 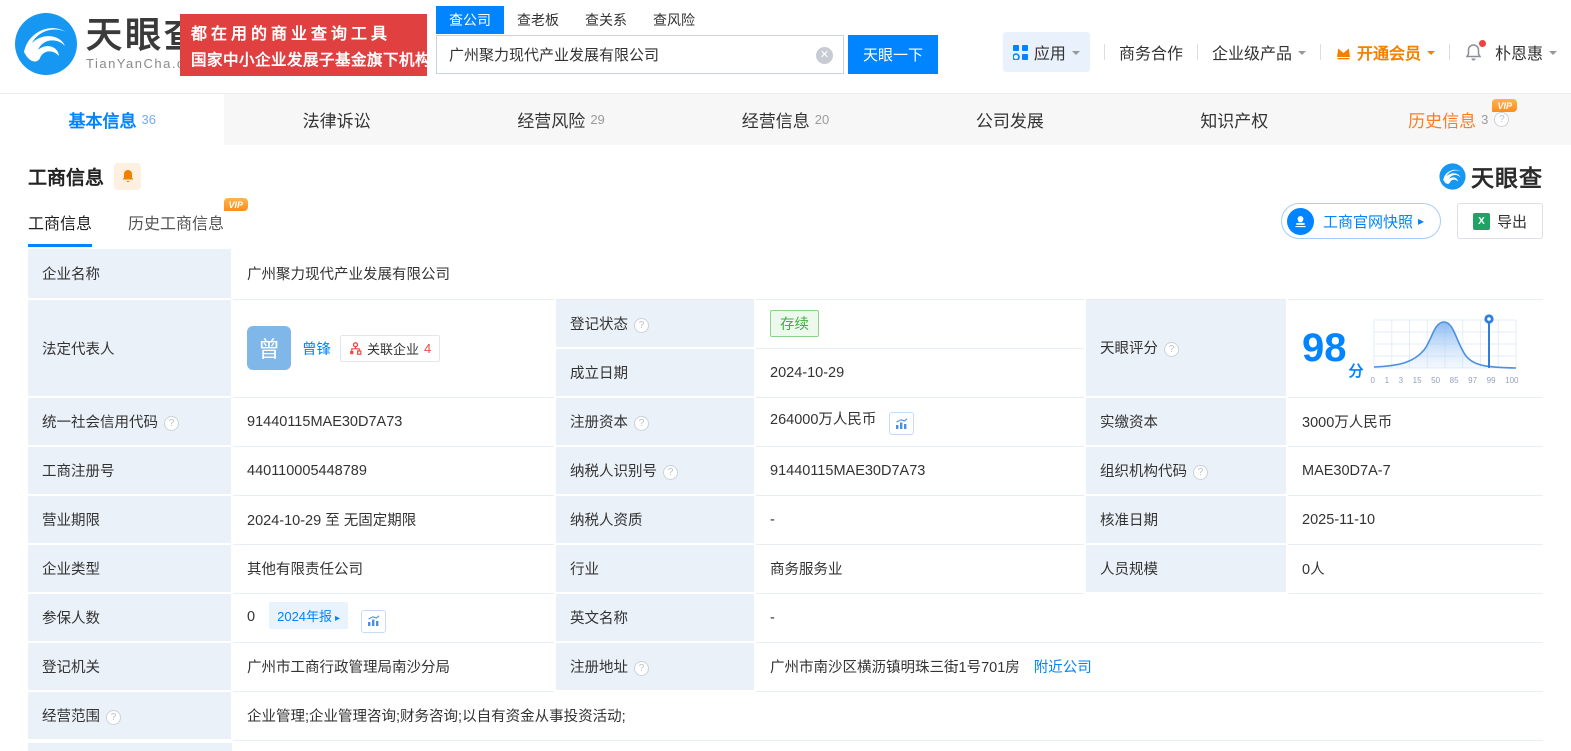 I want to click on tab-label: 经营信息, so click(x=775, y=121).